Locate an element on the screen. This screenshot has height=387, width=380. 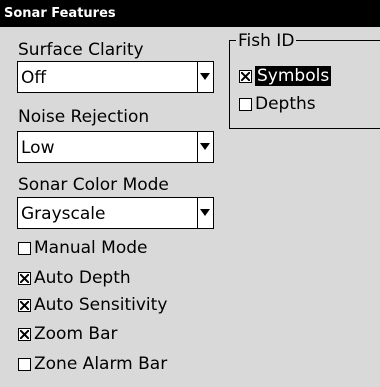
zone-alarm-bar-label: Zone Alarm Bar is located at coordinates (101, 364).